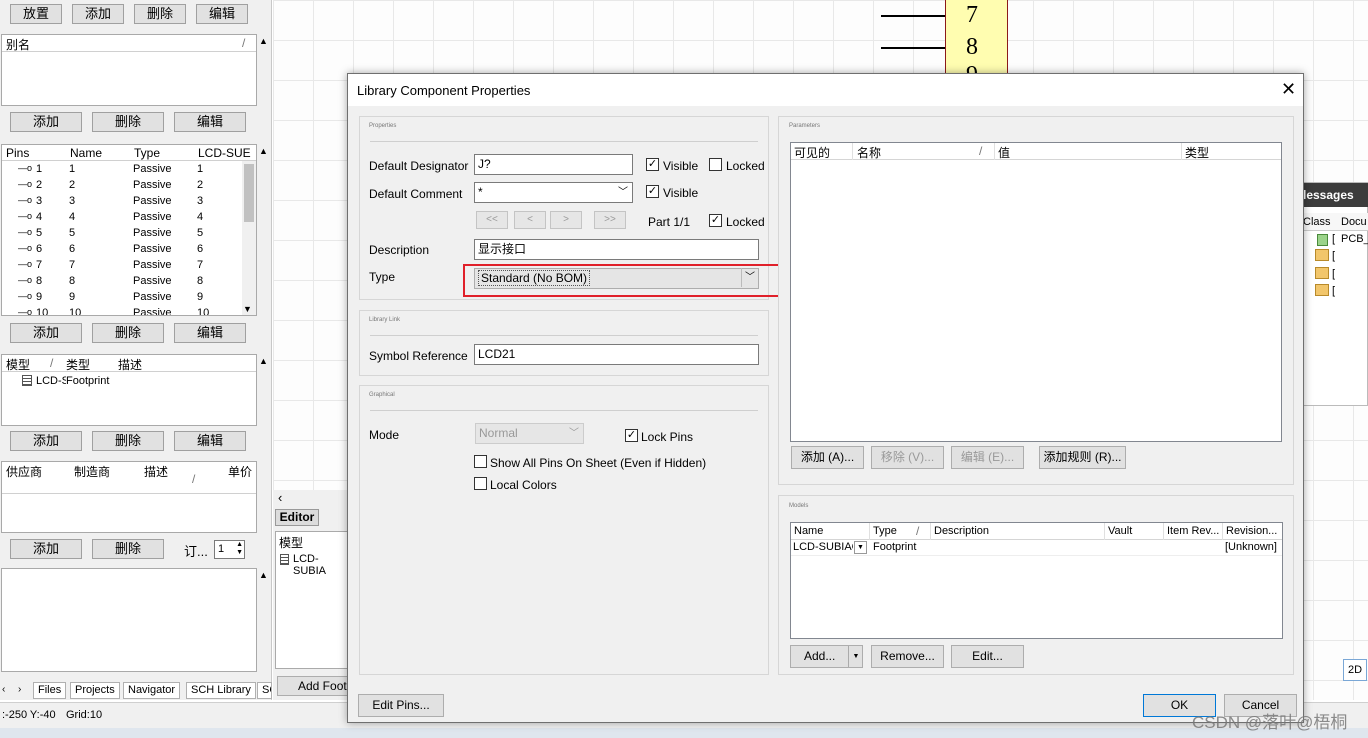 The image size is (1368, 738). What do you see at coordinates (826, 656) in the screenshot?
I see `model-add-button: Add... ▼` at bounding box center [826, 656].